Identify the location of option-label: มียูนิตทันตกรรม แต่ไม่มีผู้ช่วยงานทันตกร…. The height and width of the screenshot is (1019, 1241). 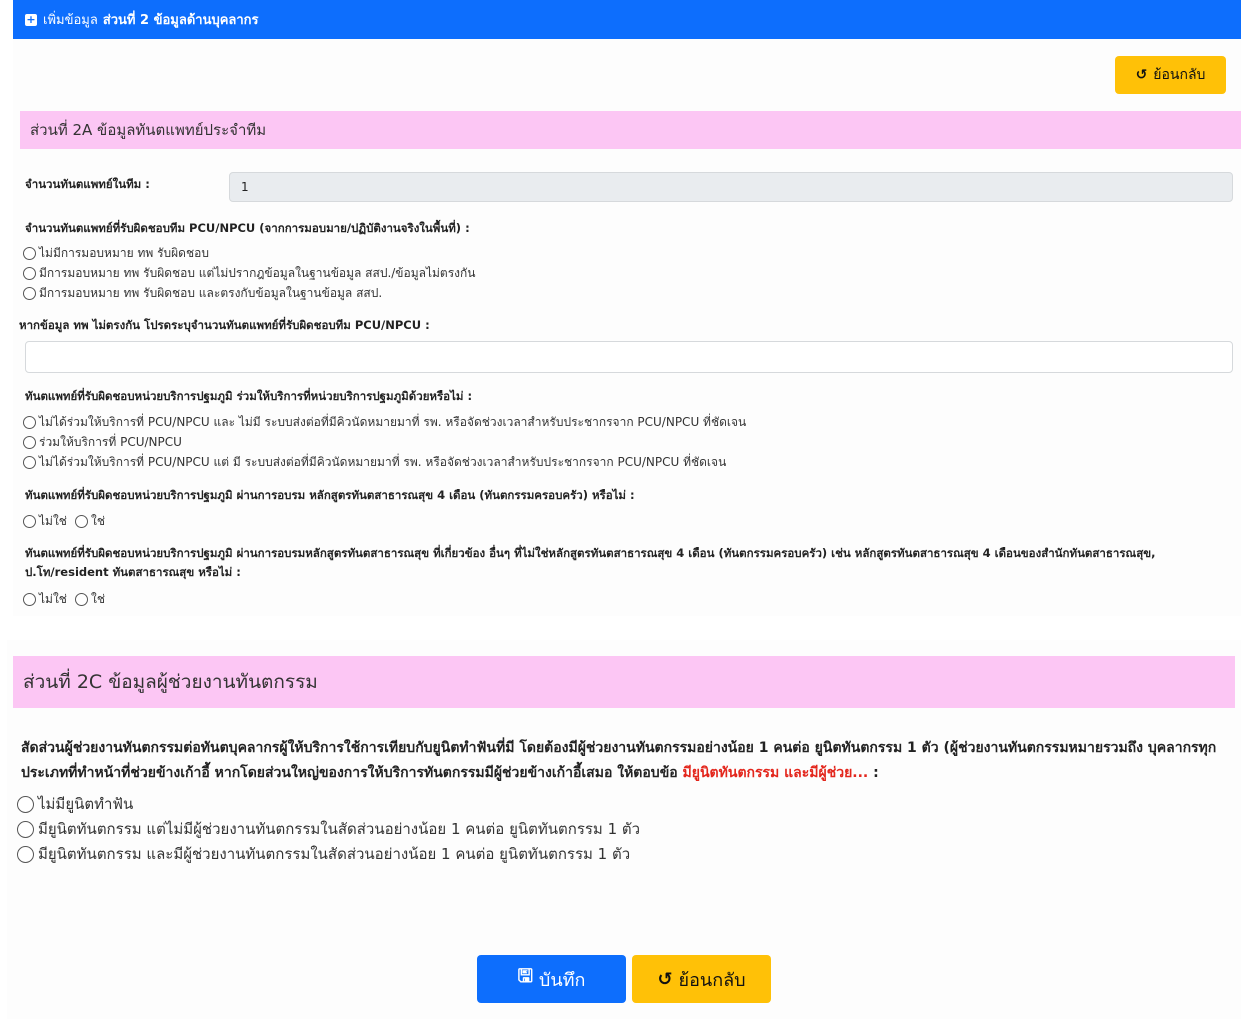
(339, 829).